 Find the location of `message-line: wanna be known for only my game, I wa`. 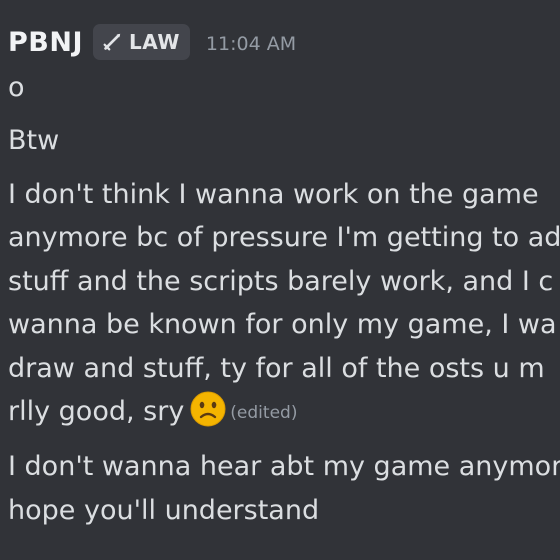

message-line: wanna be known for only my game, I wa is located at coordinates (282, 324).